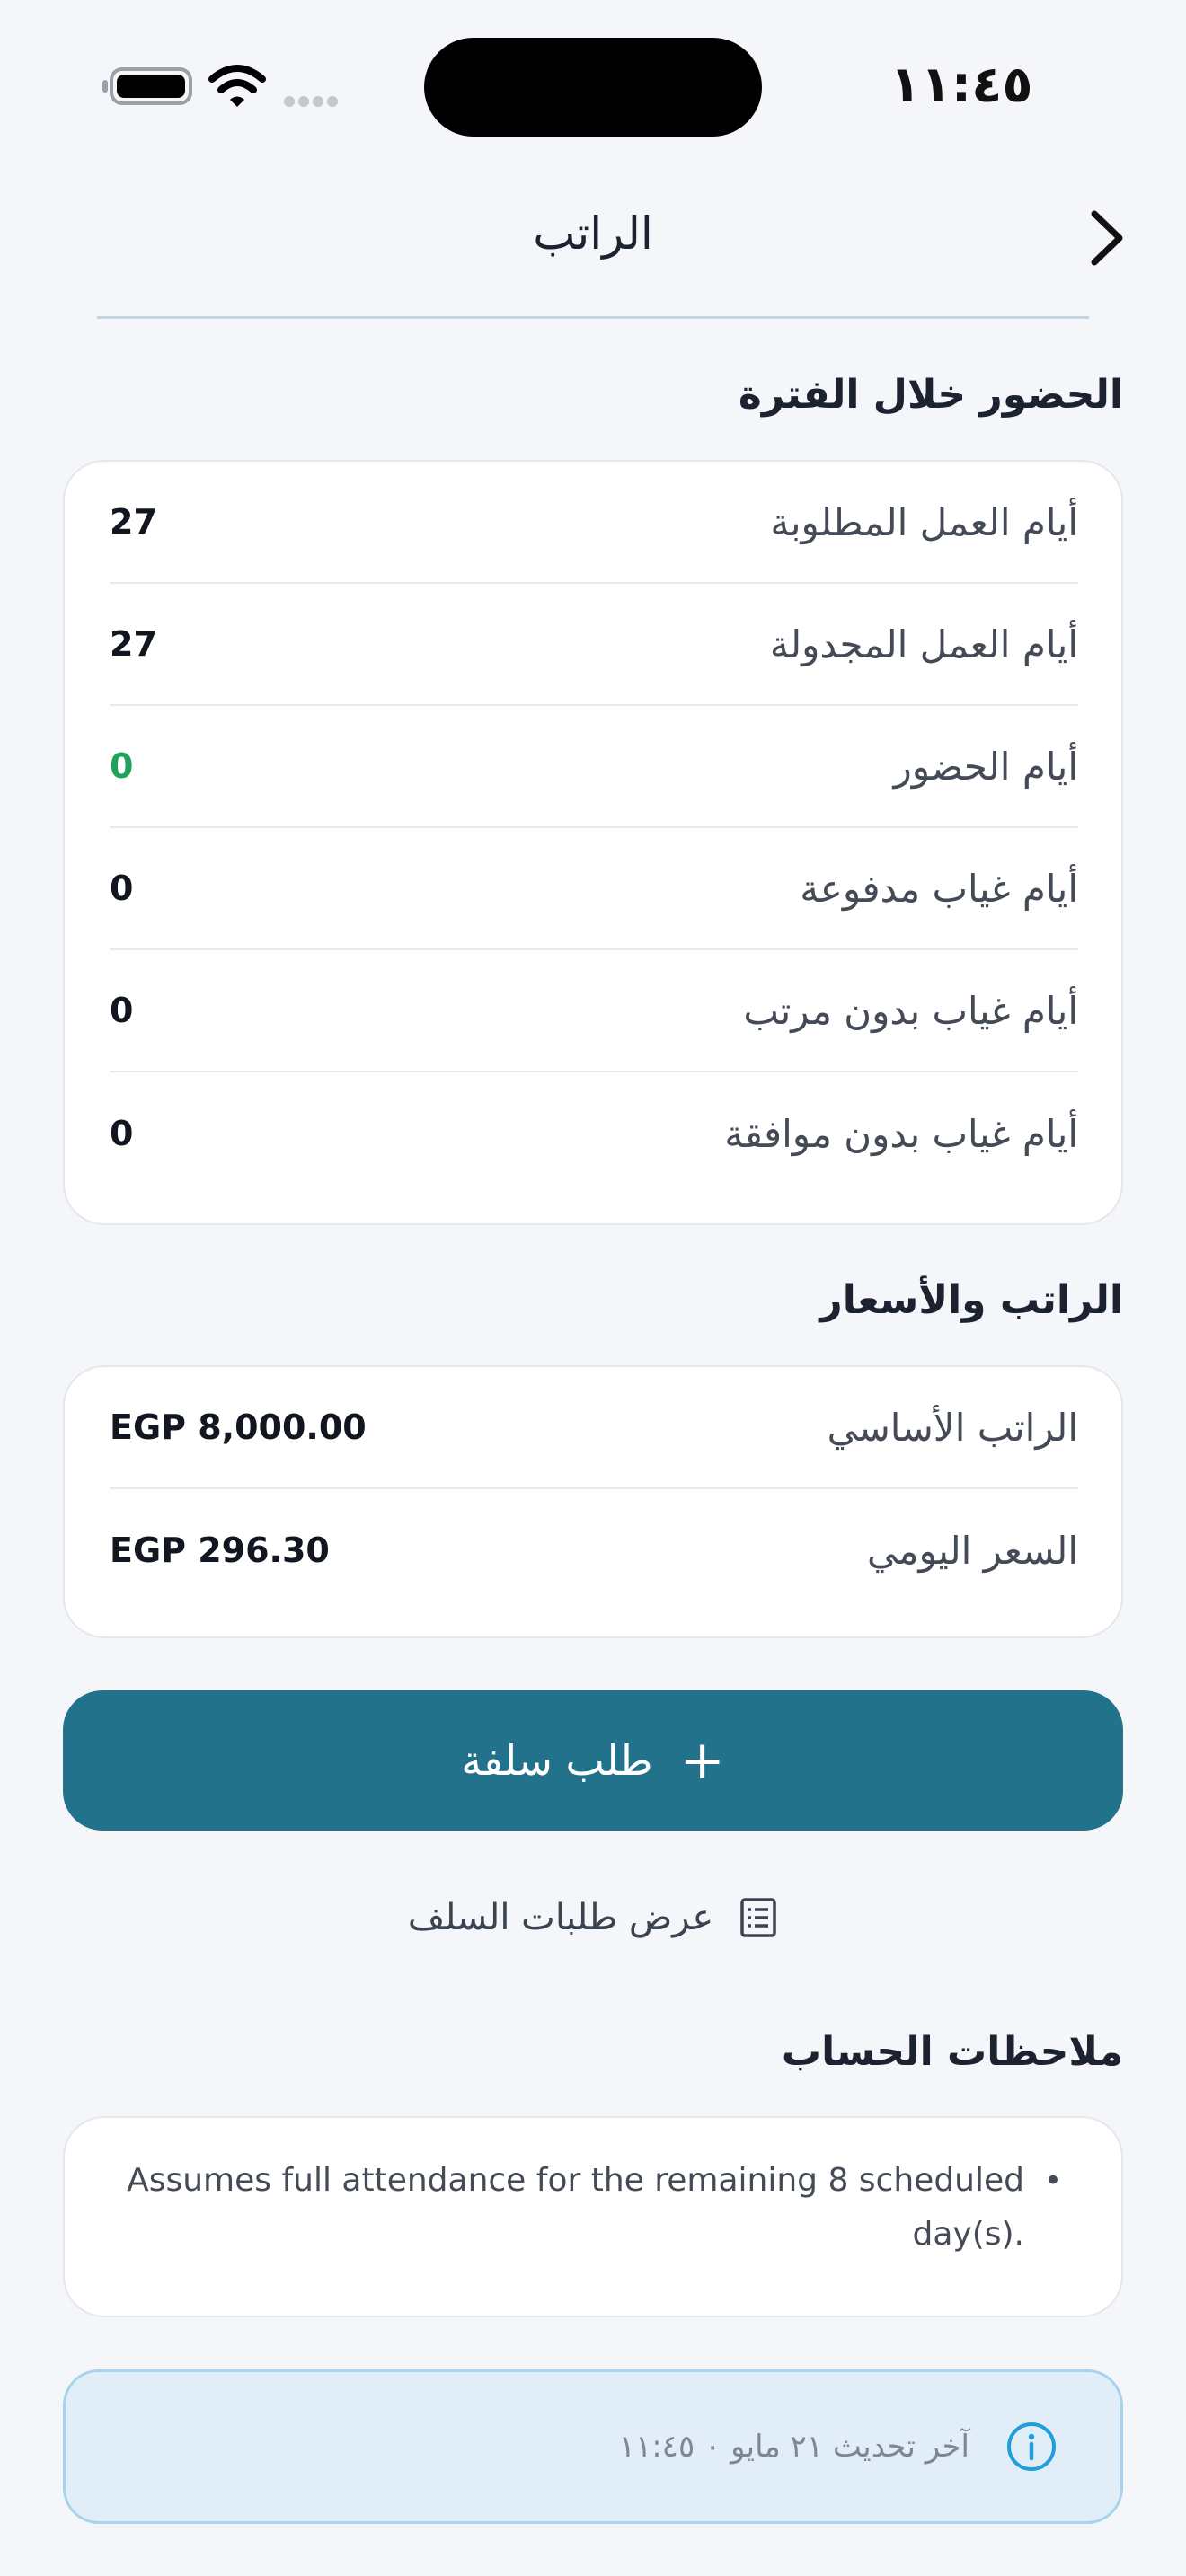 The image size is (1186, 2576). Describe the element at coordinates (952, 1427) in the screenshot. I see `row-label: الراتب الأساسي` at that location.